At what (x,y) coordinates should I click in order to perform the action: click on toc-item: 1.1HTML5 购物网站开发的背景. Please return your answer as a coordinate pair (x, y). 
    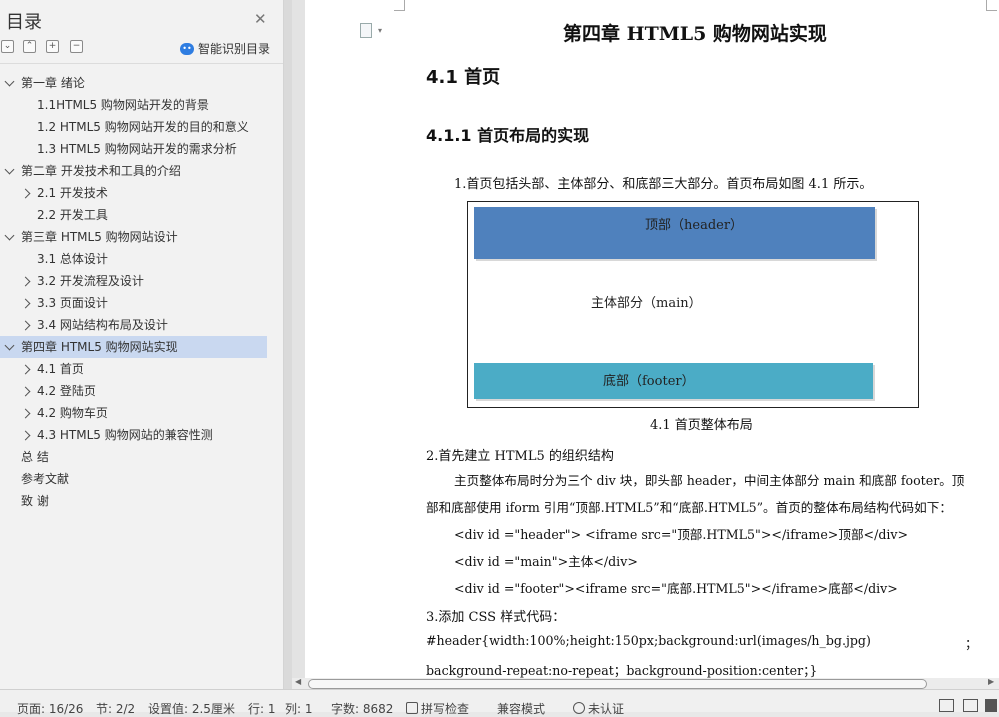
    Looking at the image, I should click on (141, 105).